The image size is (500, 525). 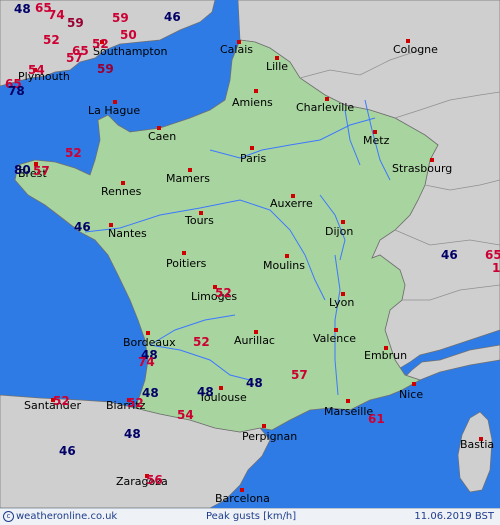 What do you see at coordinates (237, 49) in the screenshot?
I see `city-label-calais: Calais` at bounding box center [237, 49].